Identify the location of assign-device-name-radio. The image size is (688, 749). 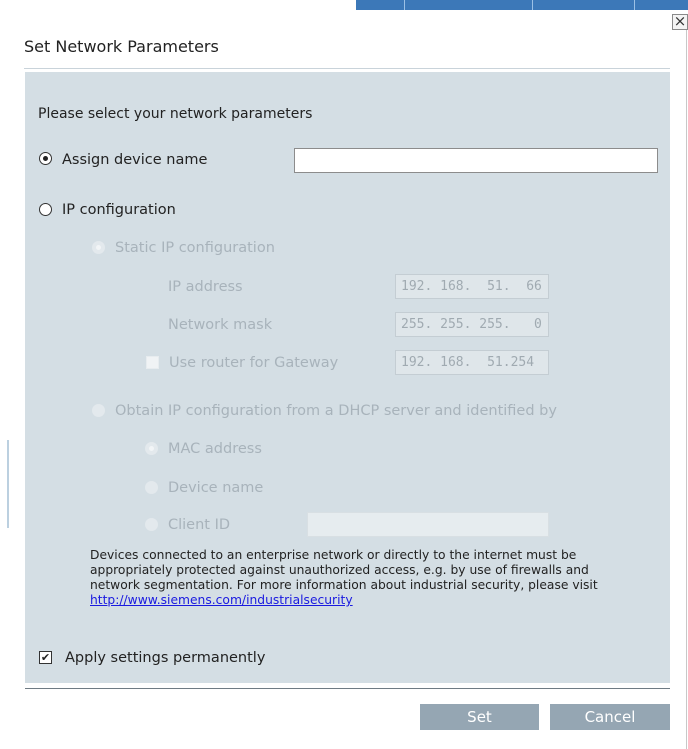
(45, 158).